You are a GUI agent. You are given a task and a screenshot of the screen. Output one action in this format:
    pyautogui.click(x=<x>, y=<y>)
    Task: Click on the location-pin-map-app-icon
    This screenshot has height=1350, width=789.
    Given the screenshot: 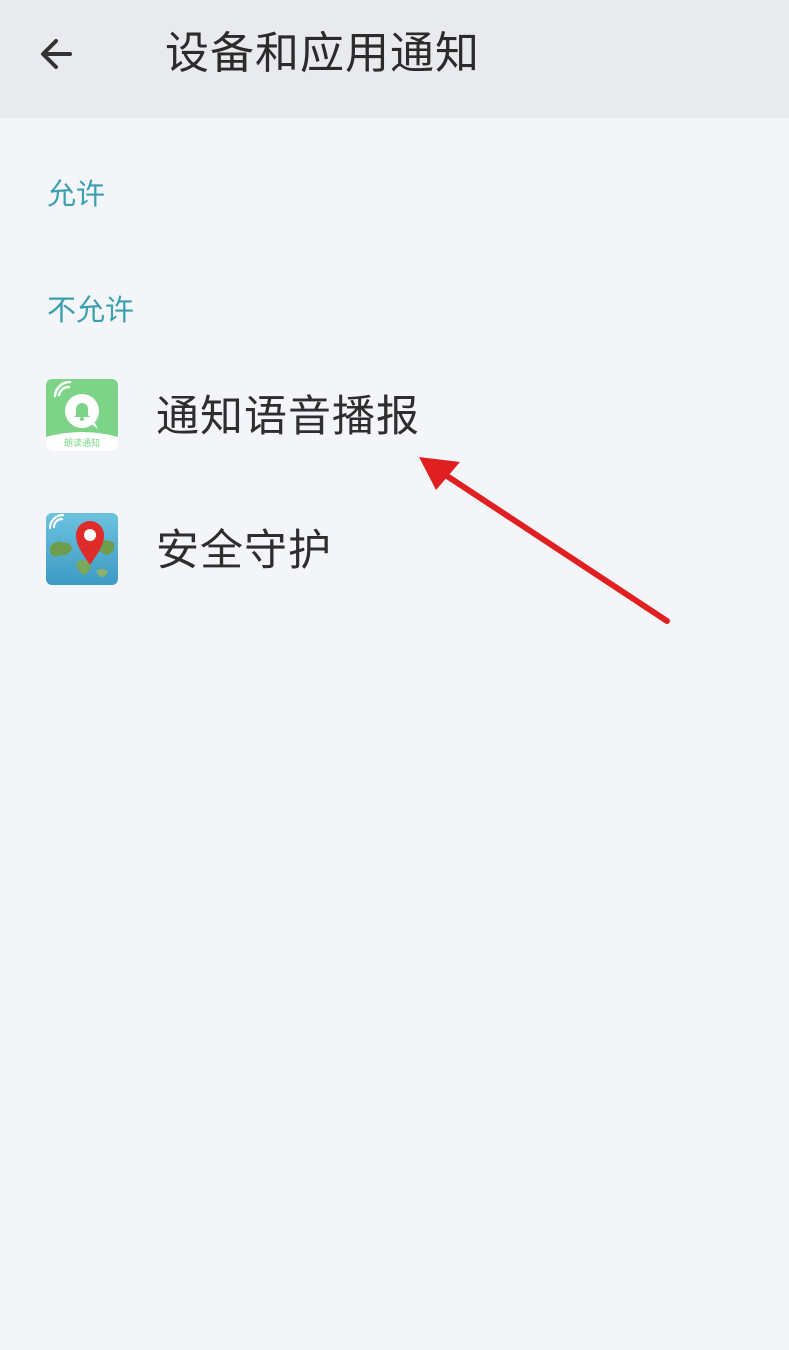 What is the action you would take?
    pyautogui.click(x=82, y=549)
    